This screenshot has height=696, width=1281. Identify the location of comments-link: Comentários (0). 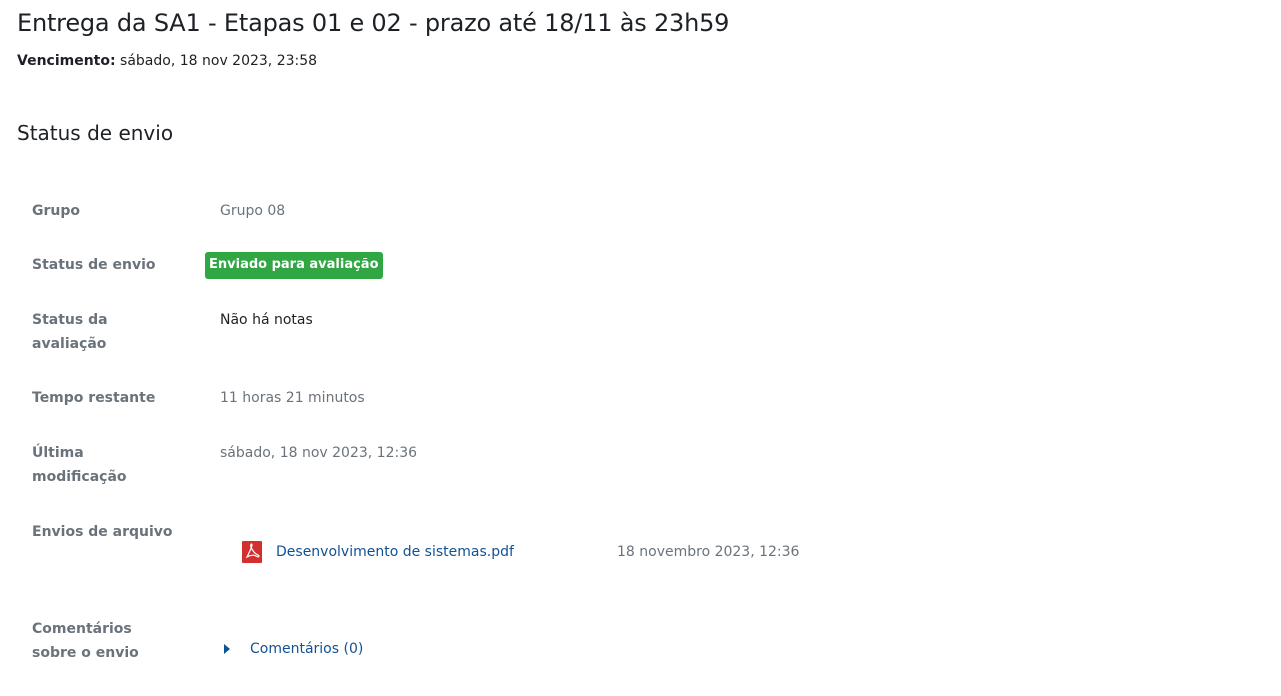
(306, 649).